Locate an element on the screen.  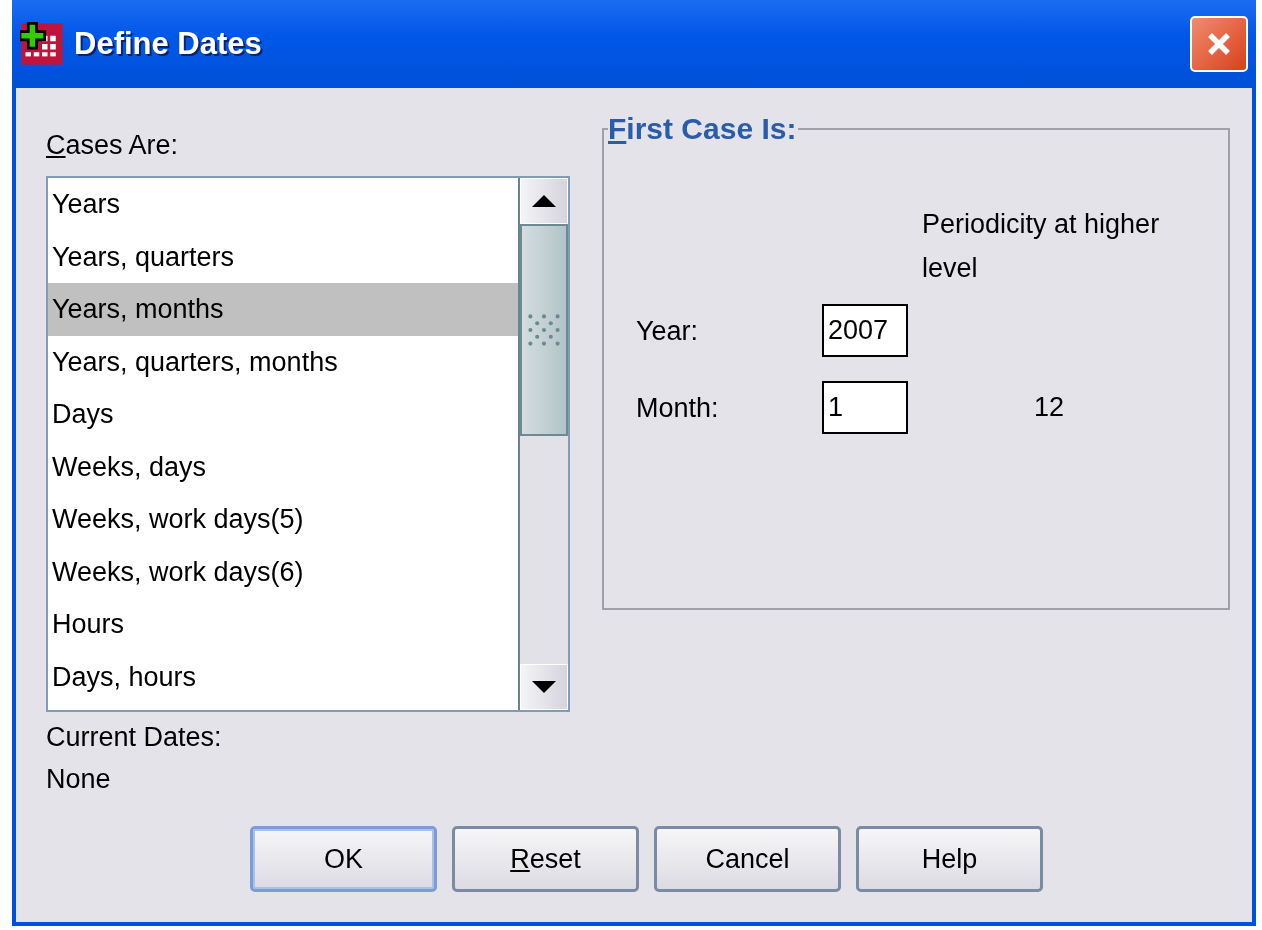
field-label: Month: is located at coordinates (678, 408).